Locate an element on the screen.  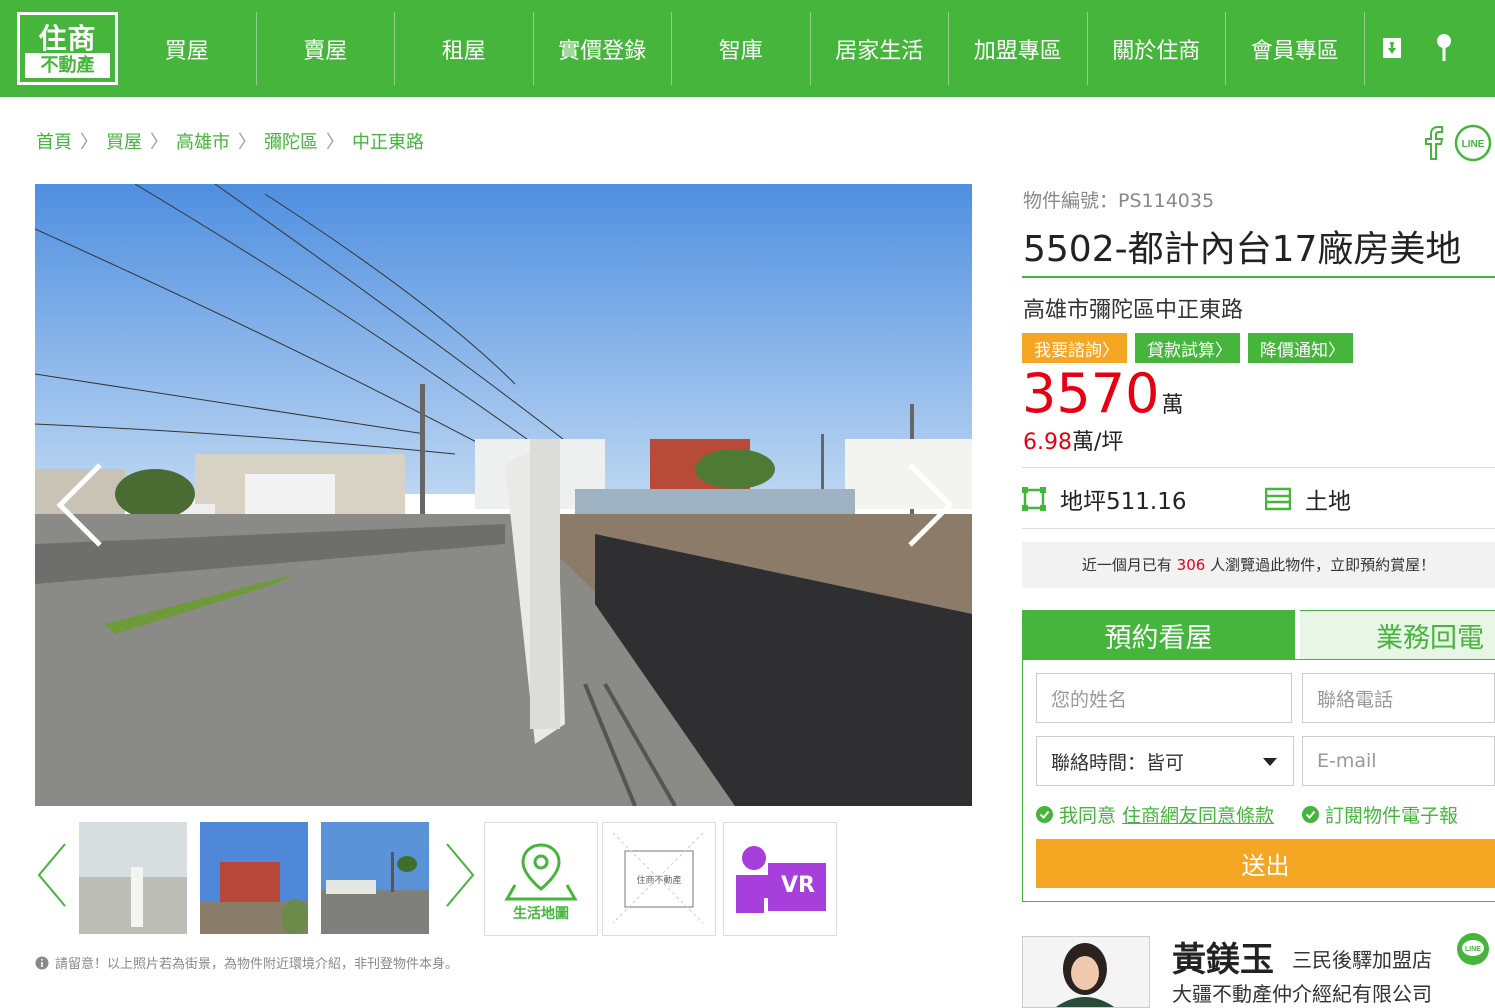
line-share-icon: LINE is located at coordinates (1473, 145).